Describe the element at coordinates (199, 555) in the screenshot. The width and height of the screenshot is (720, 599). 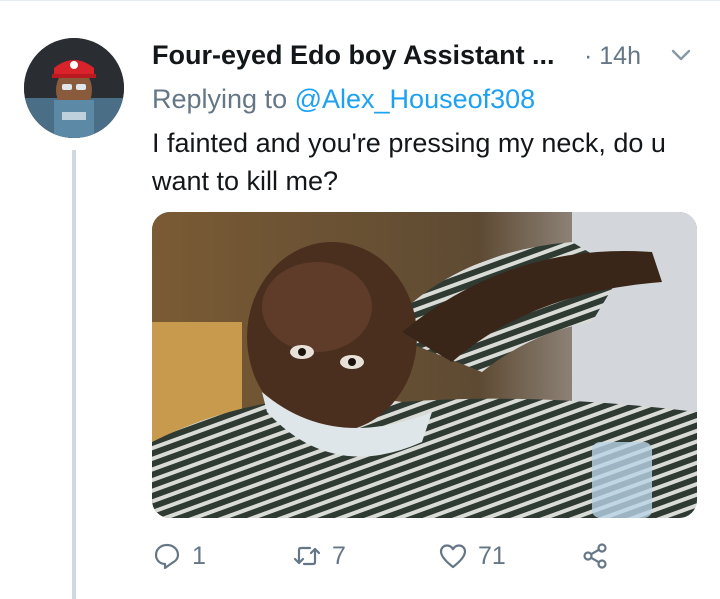
I see `reply-count: 1` at that location.